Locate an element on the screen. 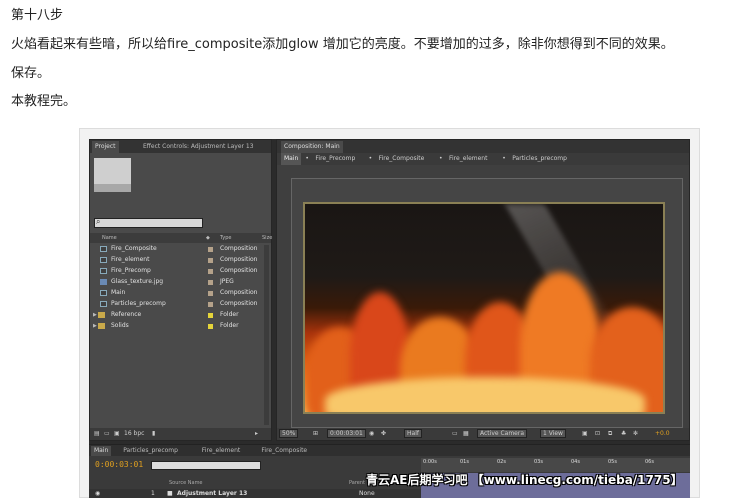 This screenshot has width=749, height=498. interpret-icon: ▤ is located at coordinates (97, 434).